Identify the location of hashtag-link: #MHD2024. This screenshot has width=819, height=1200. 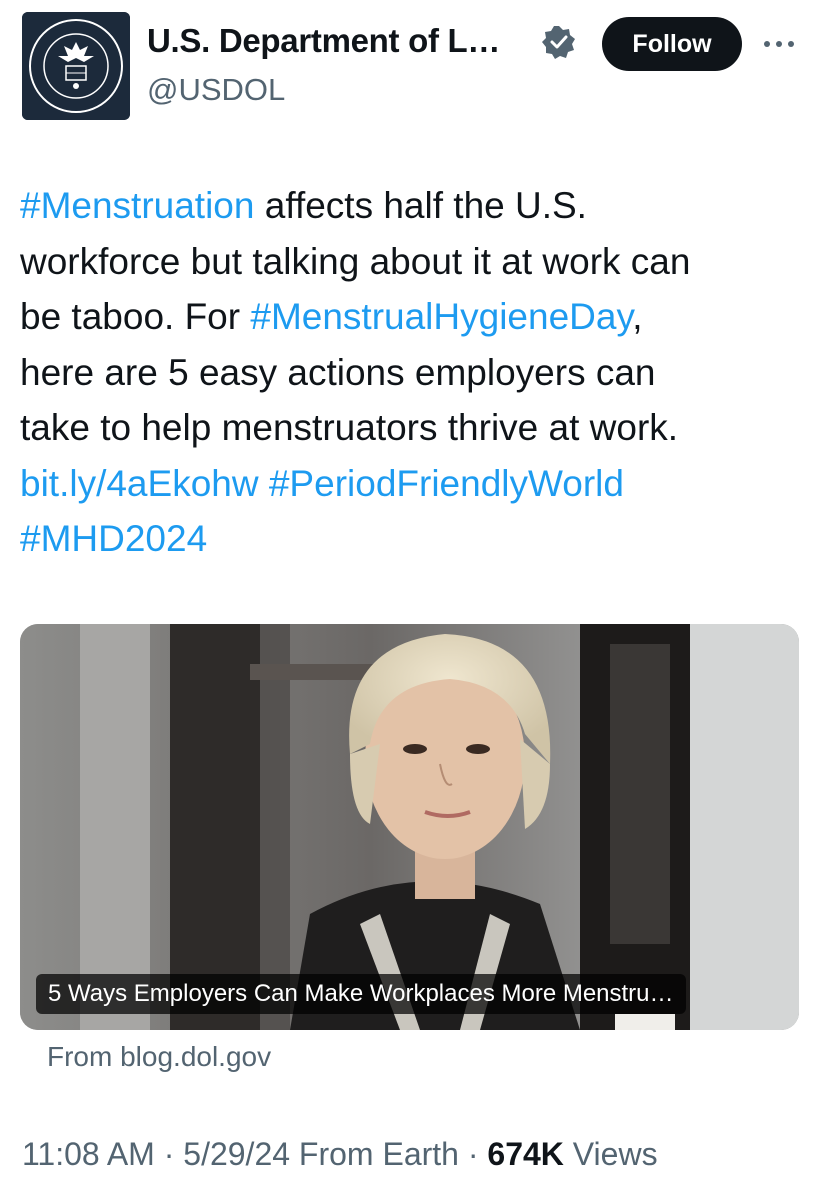
(113, 538).